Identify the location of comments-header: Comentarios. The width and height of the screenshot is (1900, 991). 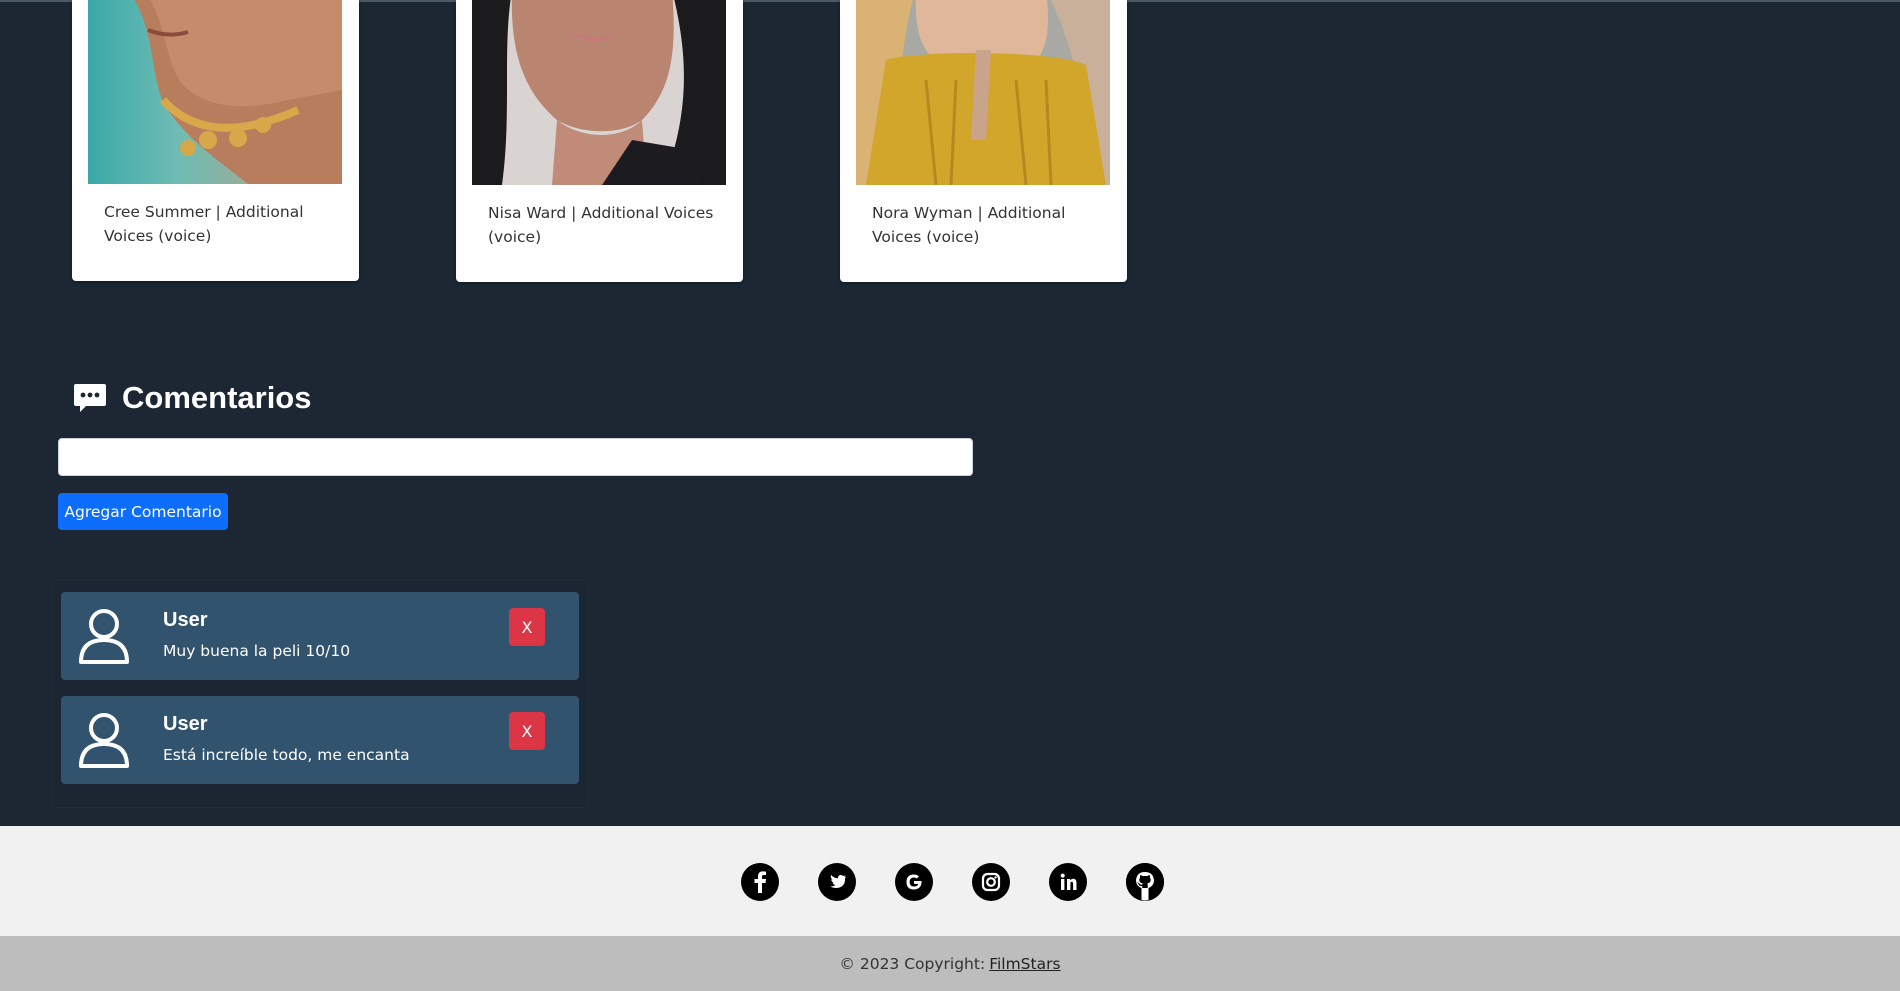
(191, 398).